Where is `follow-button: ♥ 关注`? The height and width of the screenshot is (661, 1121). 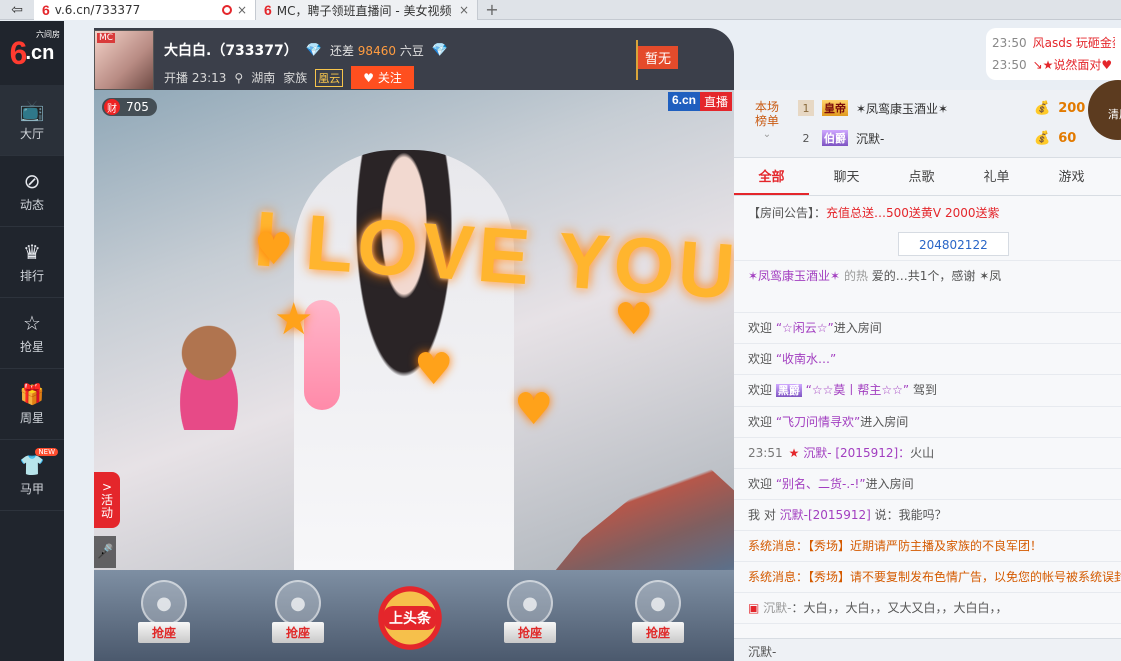
follow-button: ♥ 关注 is located at coordinates (382, 77).